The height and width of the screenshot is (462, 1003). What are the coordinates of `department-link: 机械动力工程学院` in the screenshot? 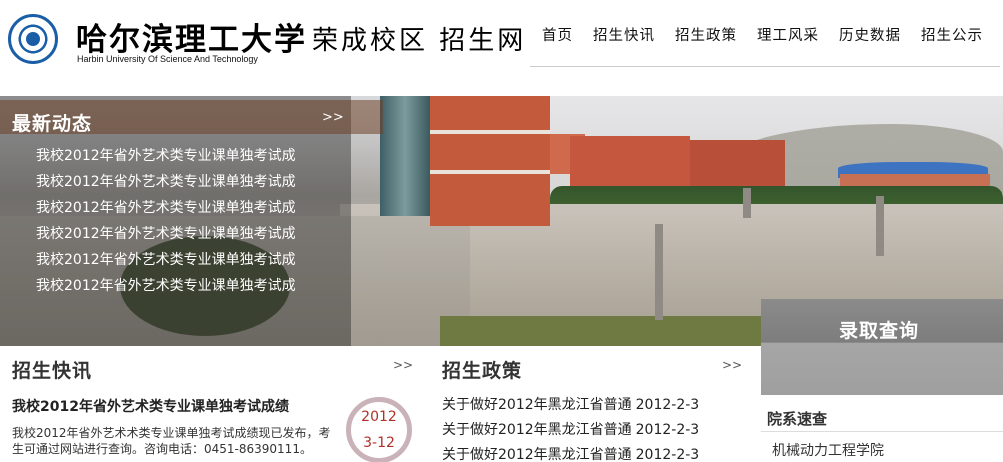 It's located at (828, 450).